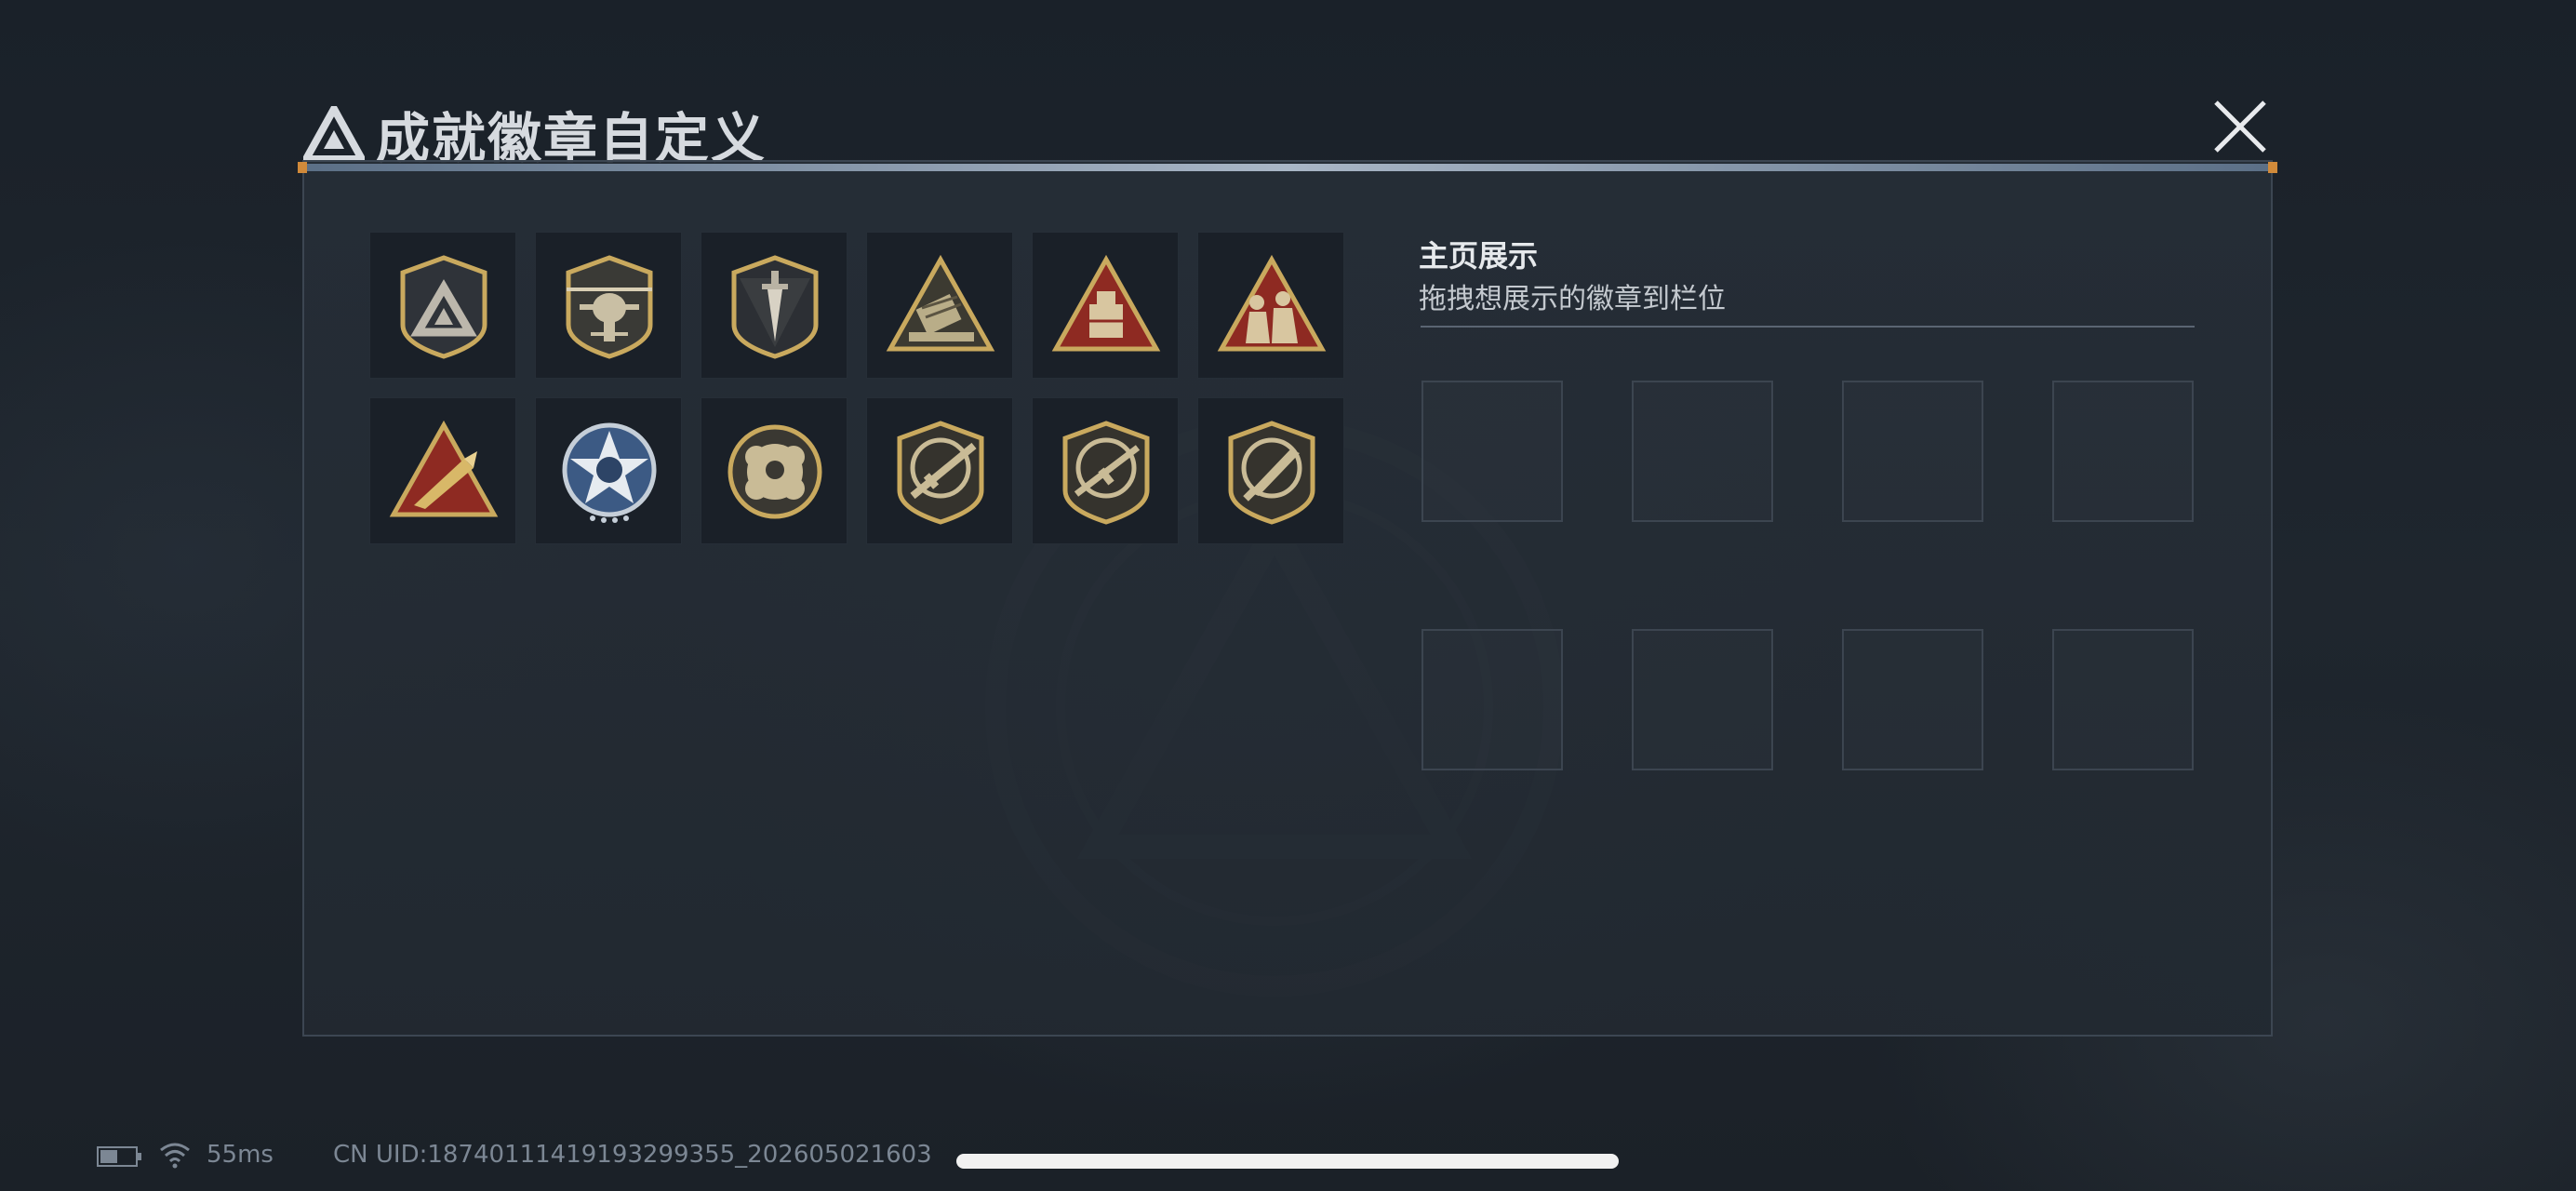 The height and width of the screenshot is (1191, 2576). Describe the element at coordinates (1572, 299) in the screenshot. I see `showcase-instruction: 拖拽想展示的徽章到栏位` at that location.